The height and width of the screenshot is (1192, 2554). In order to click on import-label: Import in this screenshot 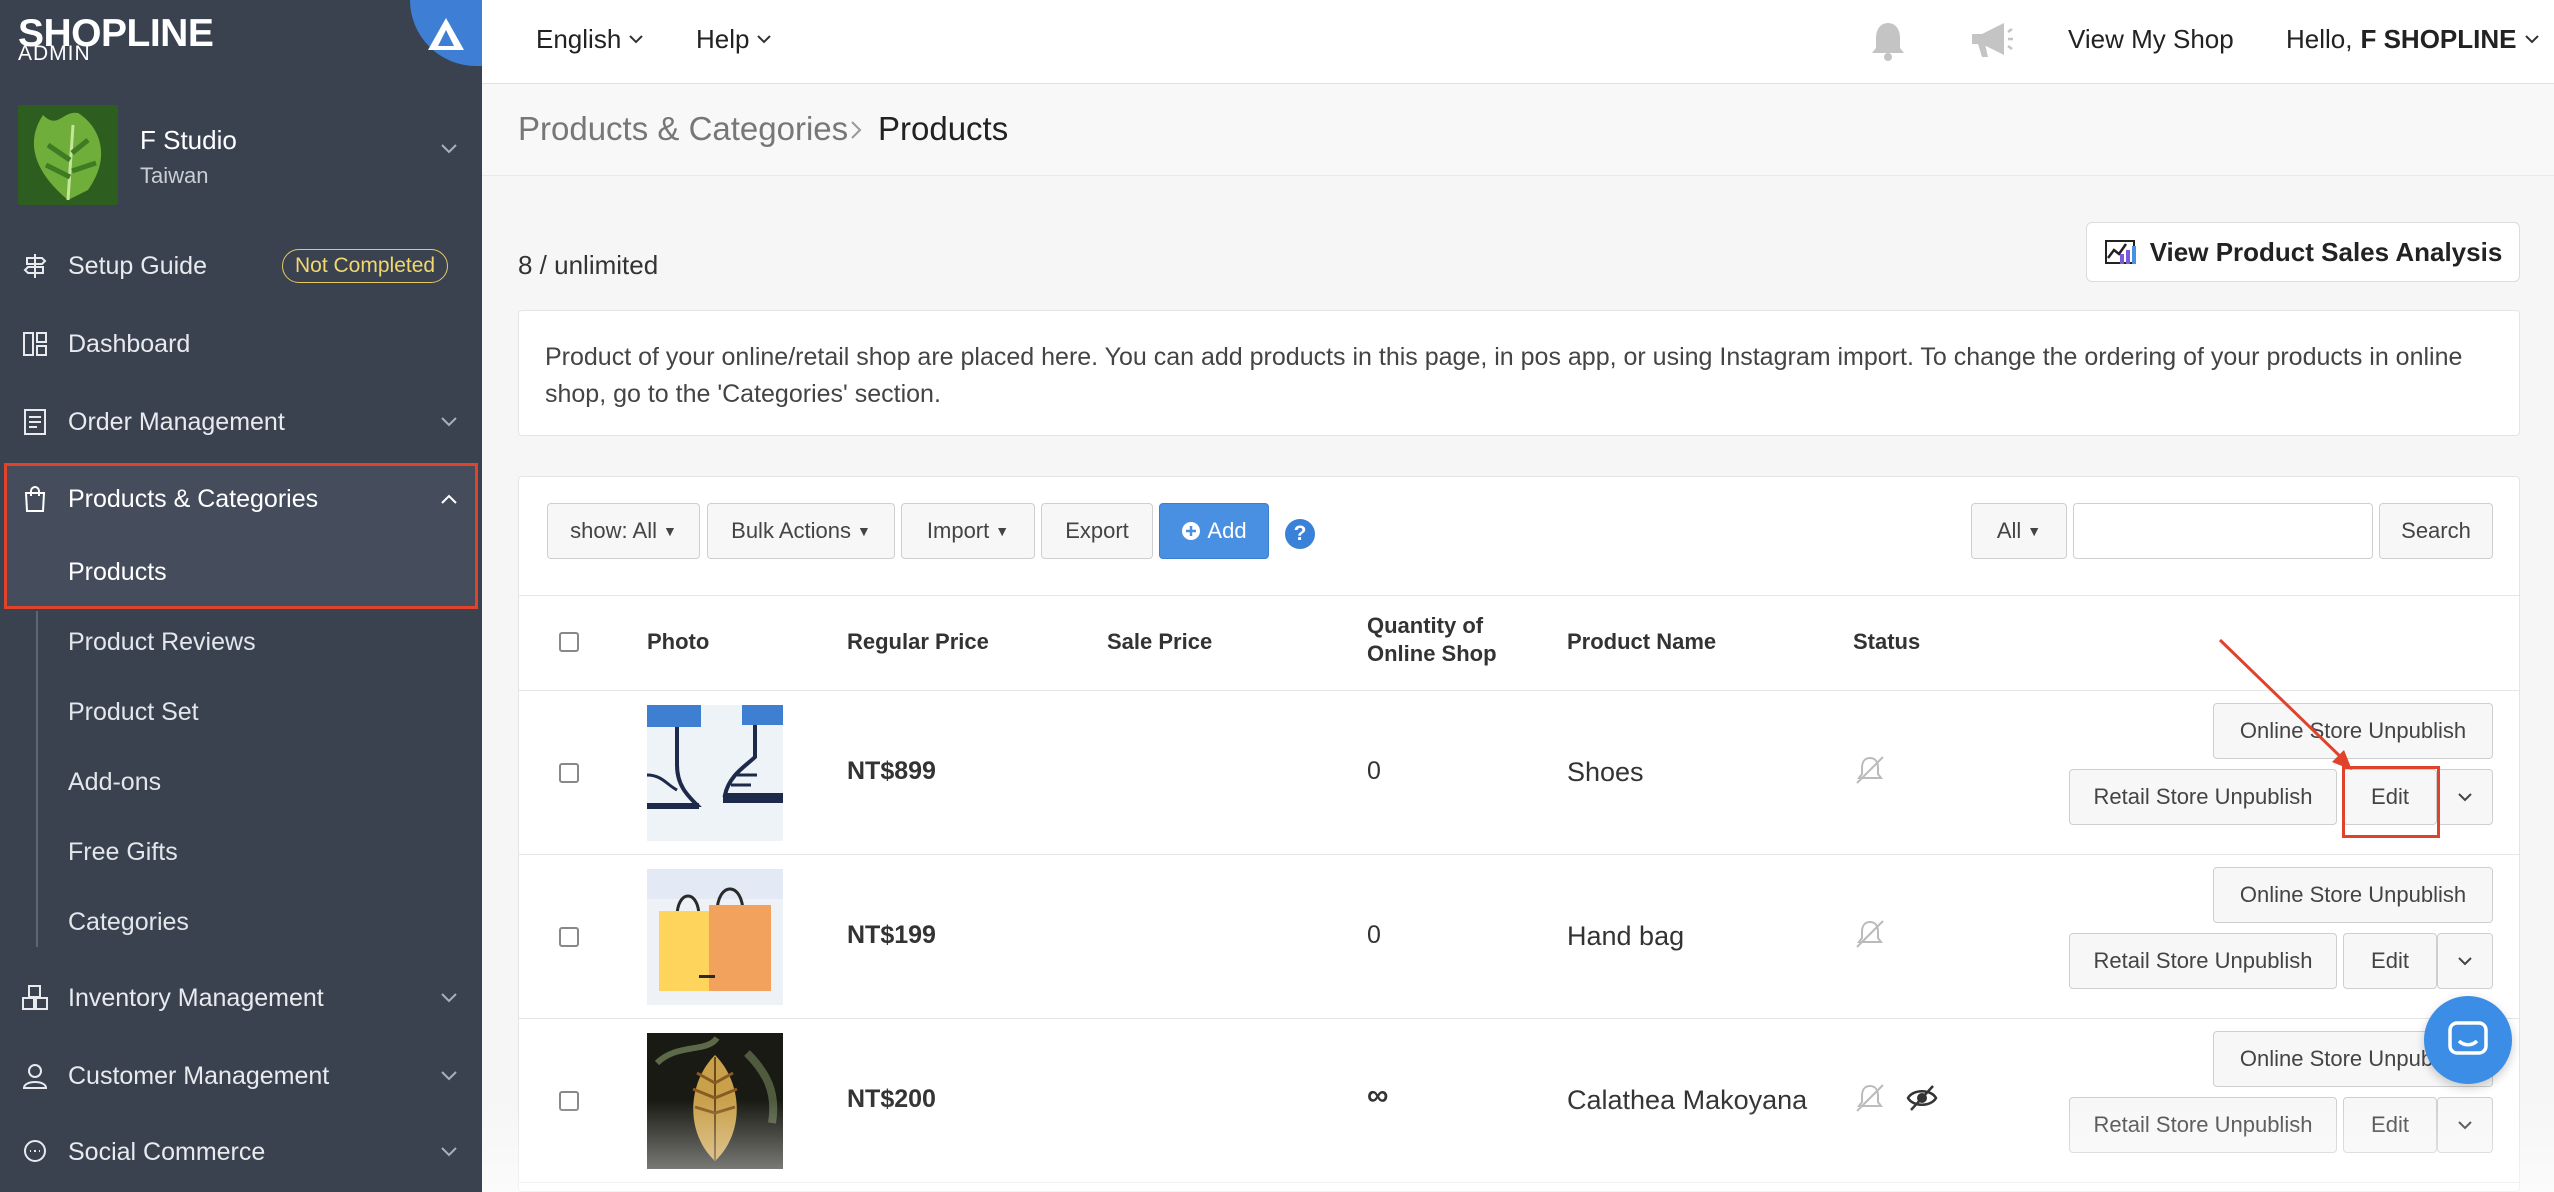, I will do `click(958, 530)`.